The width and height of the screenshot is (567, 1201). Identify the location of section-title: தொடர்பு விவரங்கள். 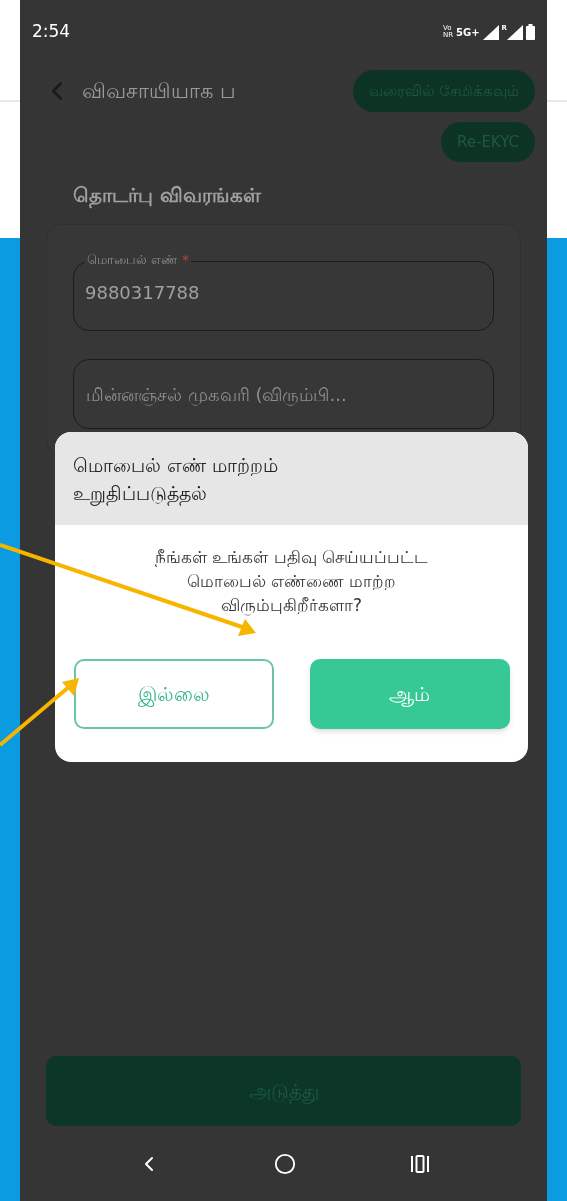
(168, 196).